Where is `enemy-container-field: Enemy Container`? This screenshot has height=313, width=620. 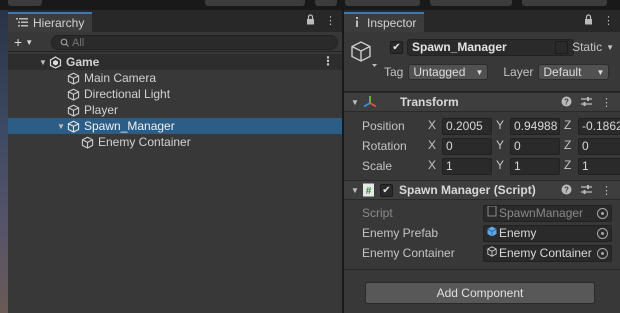
enemy-container-field: Enemy Container is located at coordinates (547, 253).